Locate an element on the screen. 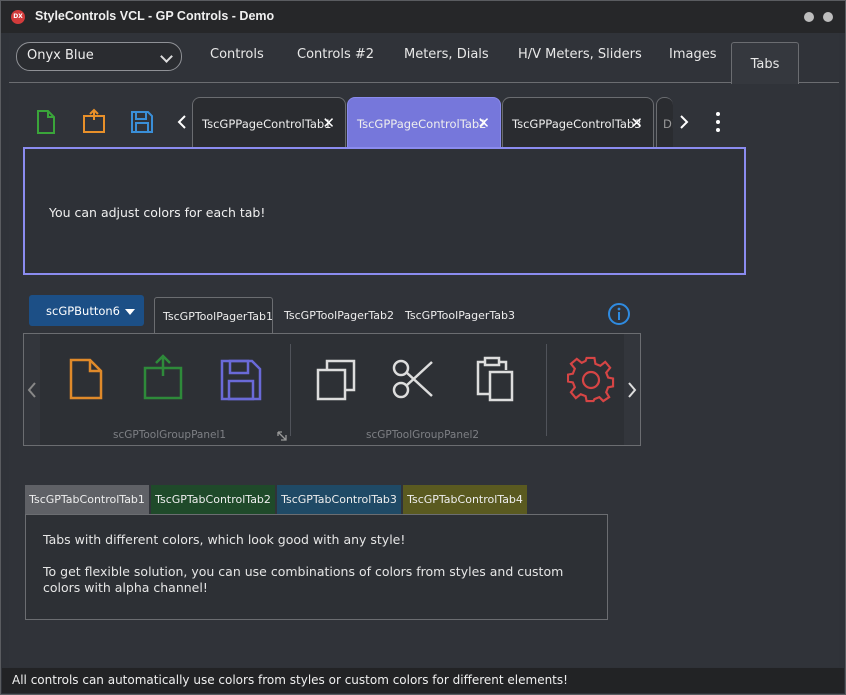  style-combo-value: Onyx Blue is located at coordinates (60, 55).